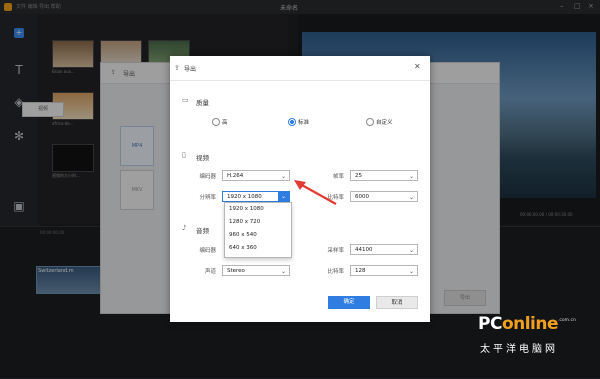 The image size is (600, 379). I want to click on quality-custom-radio, so click(370, 122).